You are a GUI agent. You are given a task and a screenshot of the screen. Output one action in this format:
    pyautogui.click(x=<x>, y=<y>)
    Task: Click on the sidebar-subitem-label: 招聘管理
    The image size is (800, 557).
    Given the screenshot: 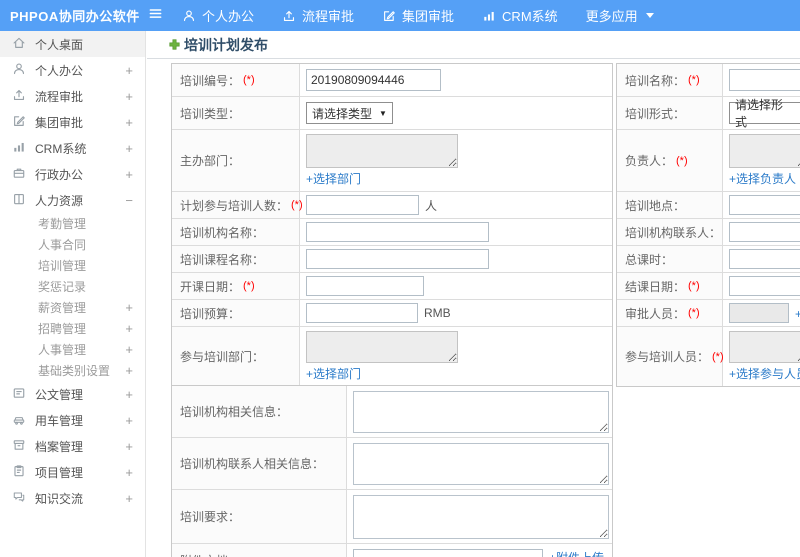 What is the action you would take?
    pyautogui.click(x=62, y=329)
    